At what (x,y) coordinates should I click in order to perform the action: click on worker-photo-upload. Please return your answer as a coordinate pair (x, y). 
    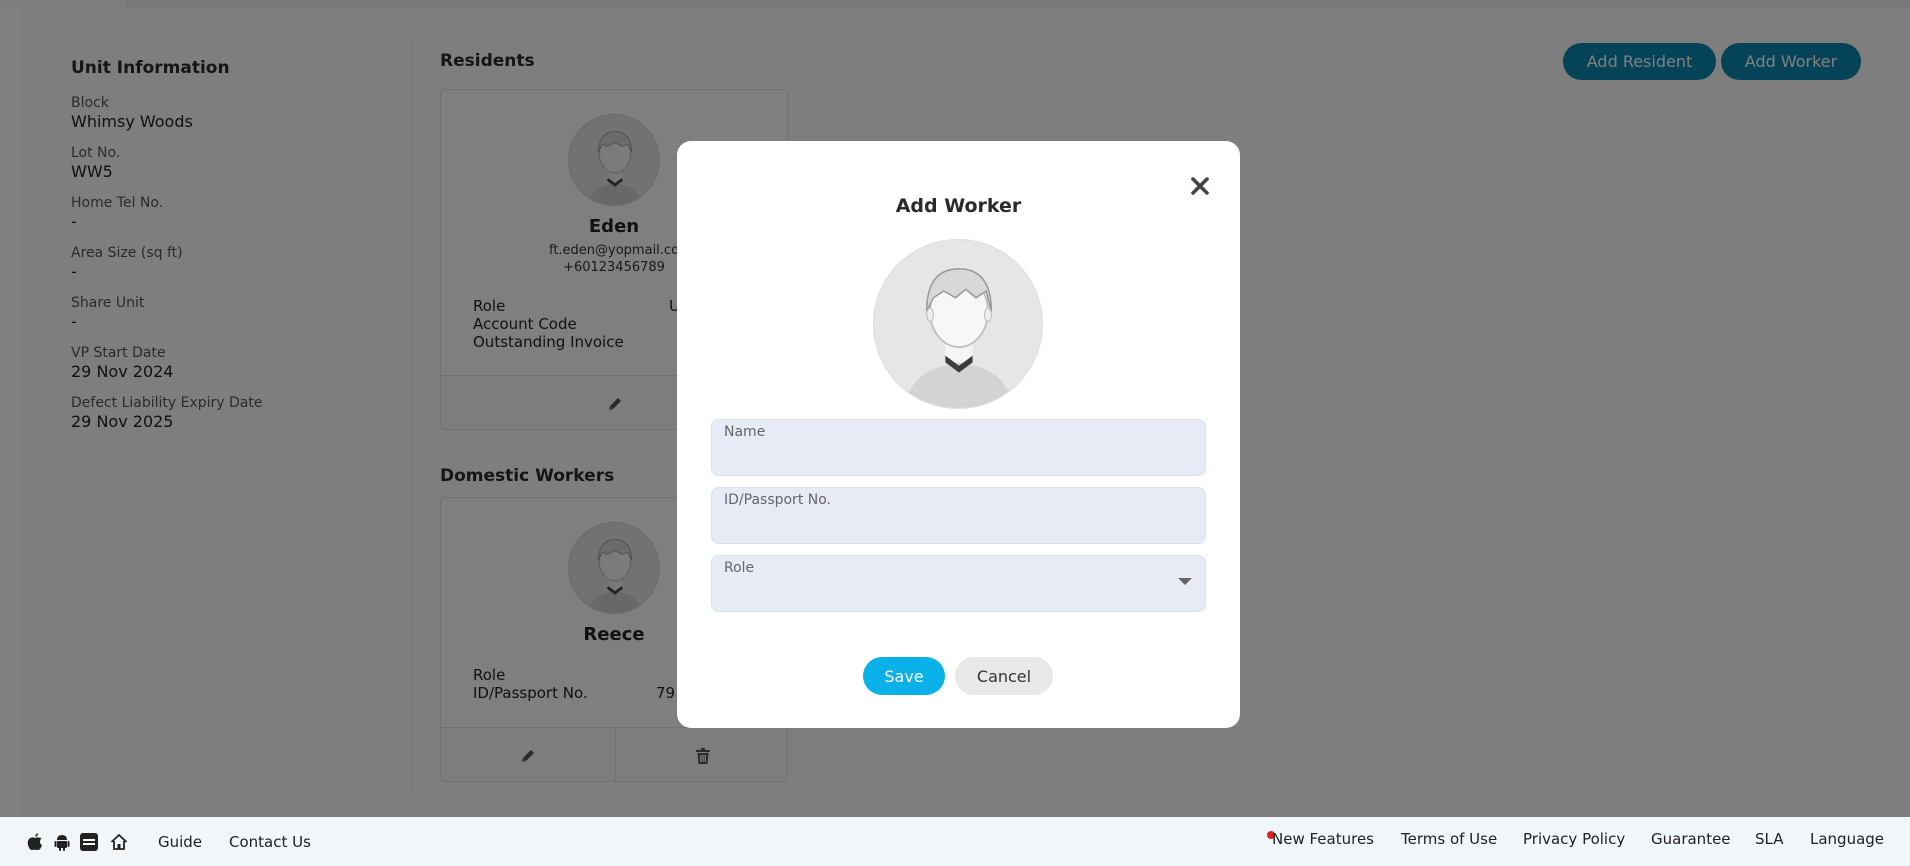
    Looking at the image, I should click on (958, 324).